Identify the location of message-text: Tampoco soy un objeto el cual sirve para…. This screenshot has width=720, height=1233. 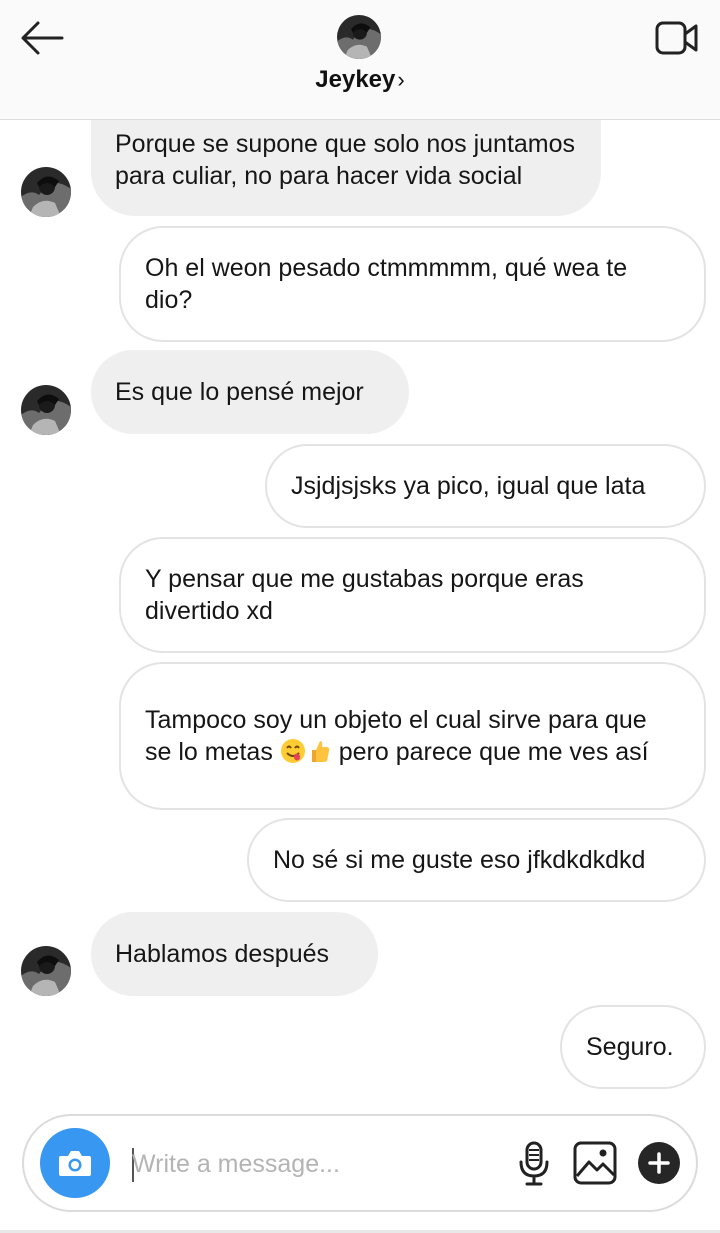
(397, 736).